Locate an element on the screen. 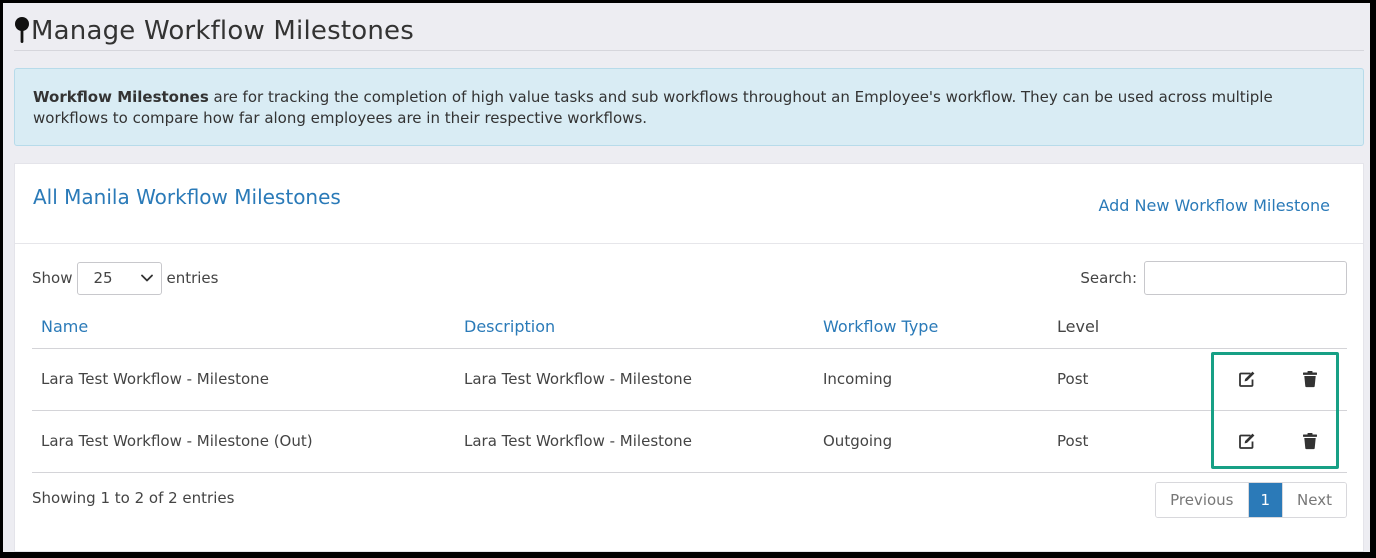  card-title: All Manila Workflow Milestones is located at coordinates (187, 197).